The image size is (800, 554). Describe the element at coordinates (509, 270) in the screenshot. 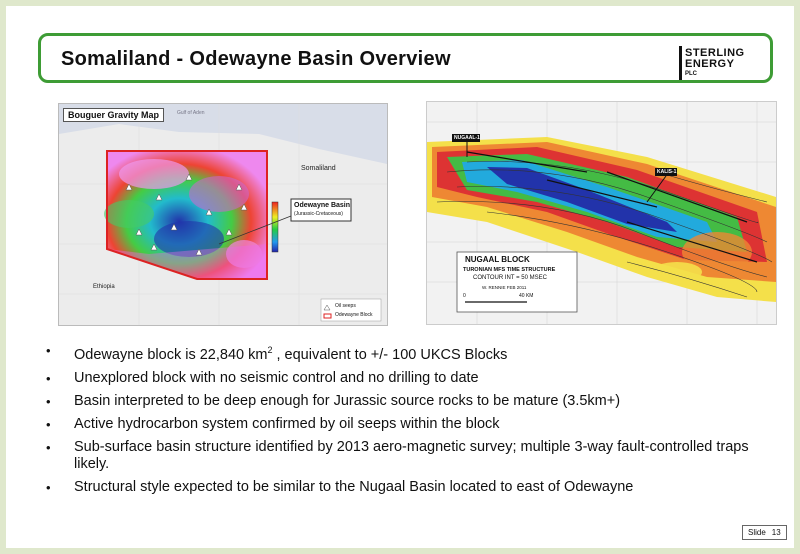

I see `structure-label: TURONIAN MFS TIME STRUCTURE` at that location.